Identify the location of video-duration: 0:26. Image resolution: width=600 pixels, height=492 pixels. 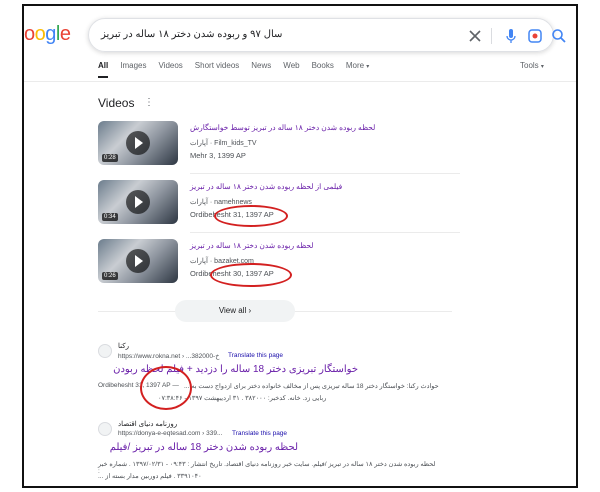
(110, 276).